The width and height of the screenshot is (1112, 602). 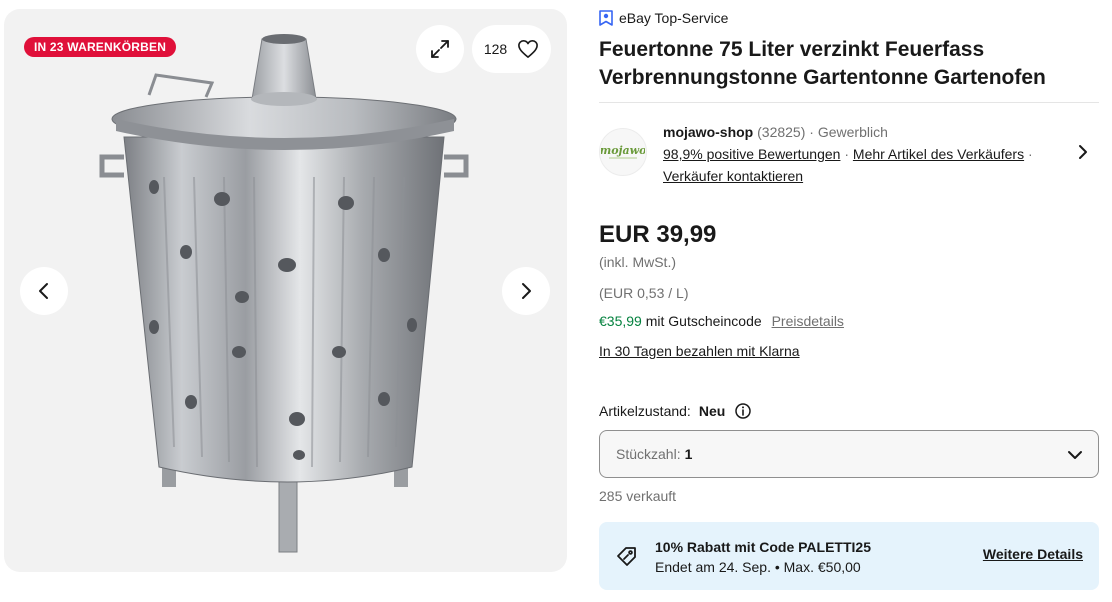 I want to click on price-details-link: Preisdetails, so click(x=808, y=321).